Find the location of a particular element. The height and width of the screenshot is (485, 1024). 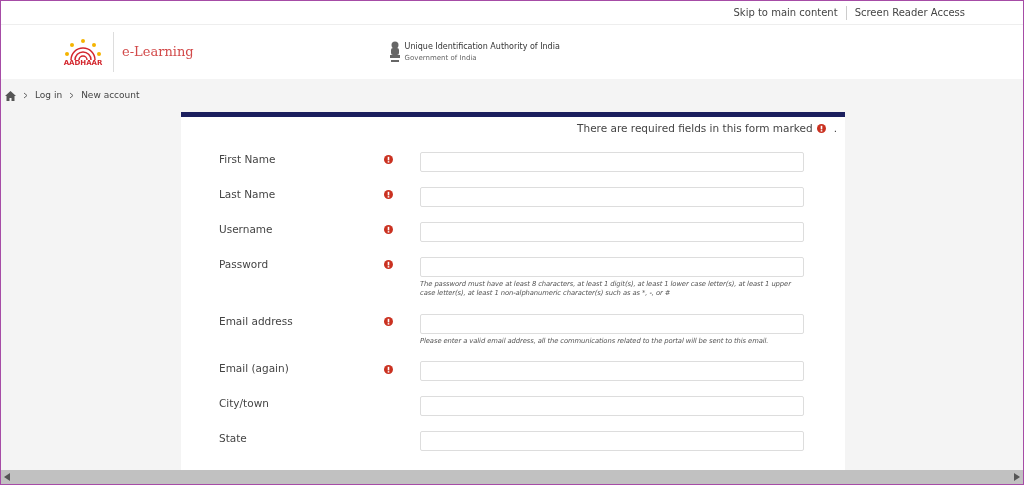

breadcrumb-item: Log in is located at coordinates (49, 95).